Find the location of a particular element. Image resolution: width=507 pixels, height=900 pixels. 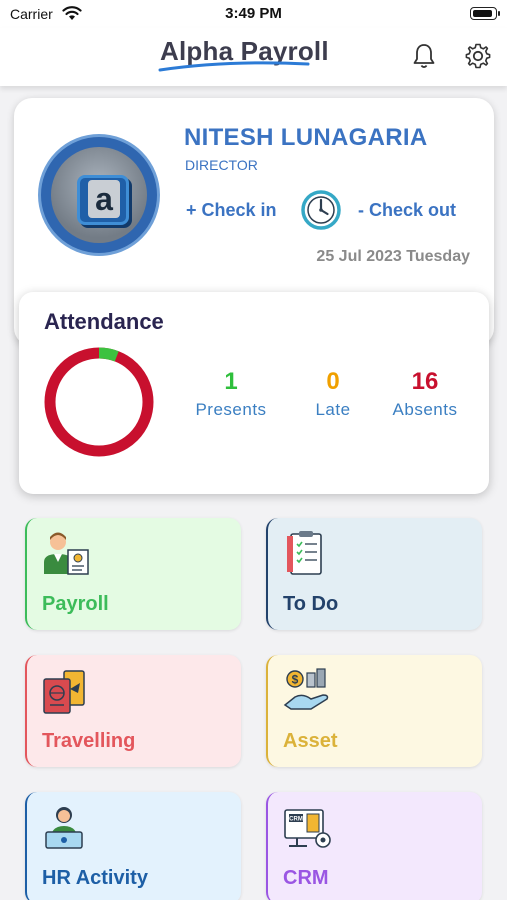

late-stat: 0 Late is located at coordinates (333, 394).